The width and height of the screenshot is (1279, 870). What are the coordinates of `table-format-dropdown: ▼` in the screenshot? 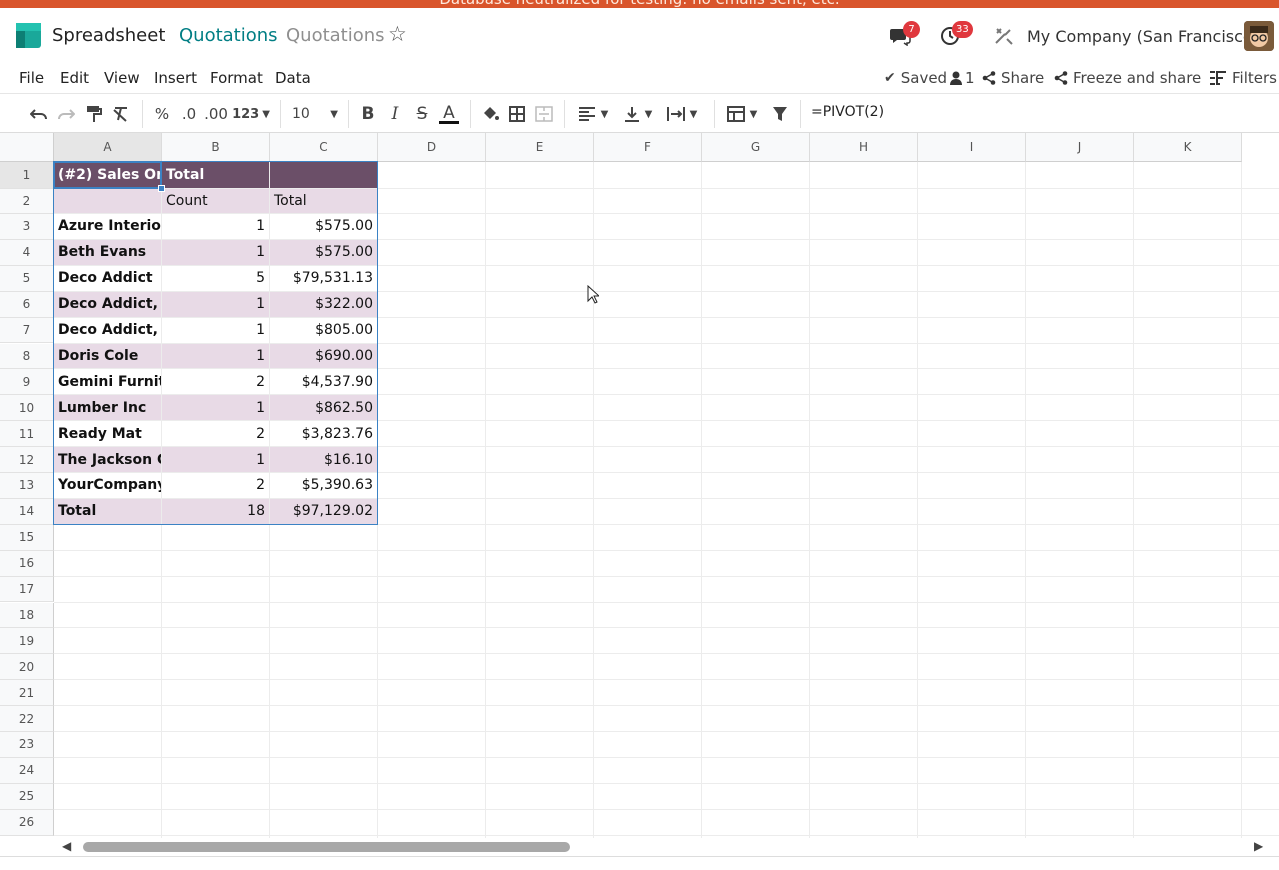 It's located at (742, 114).